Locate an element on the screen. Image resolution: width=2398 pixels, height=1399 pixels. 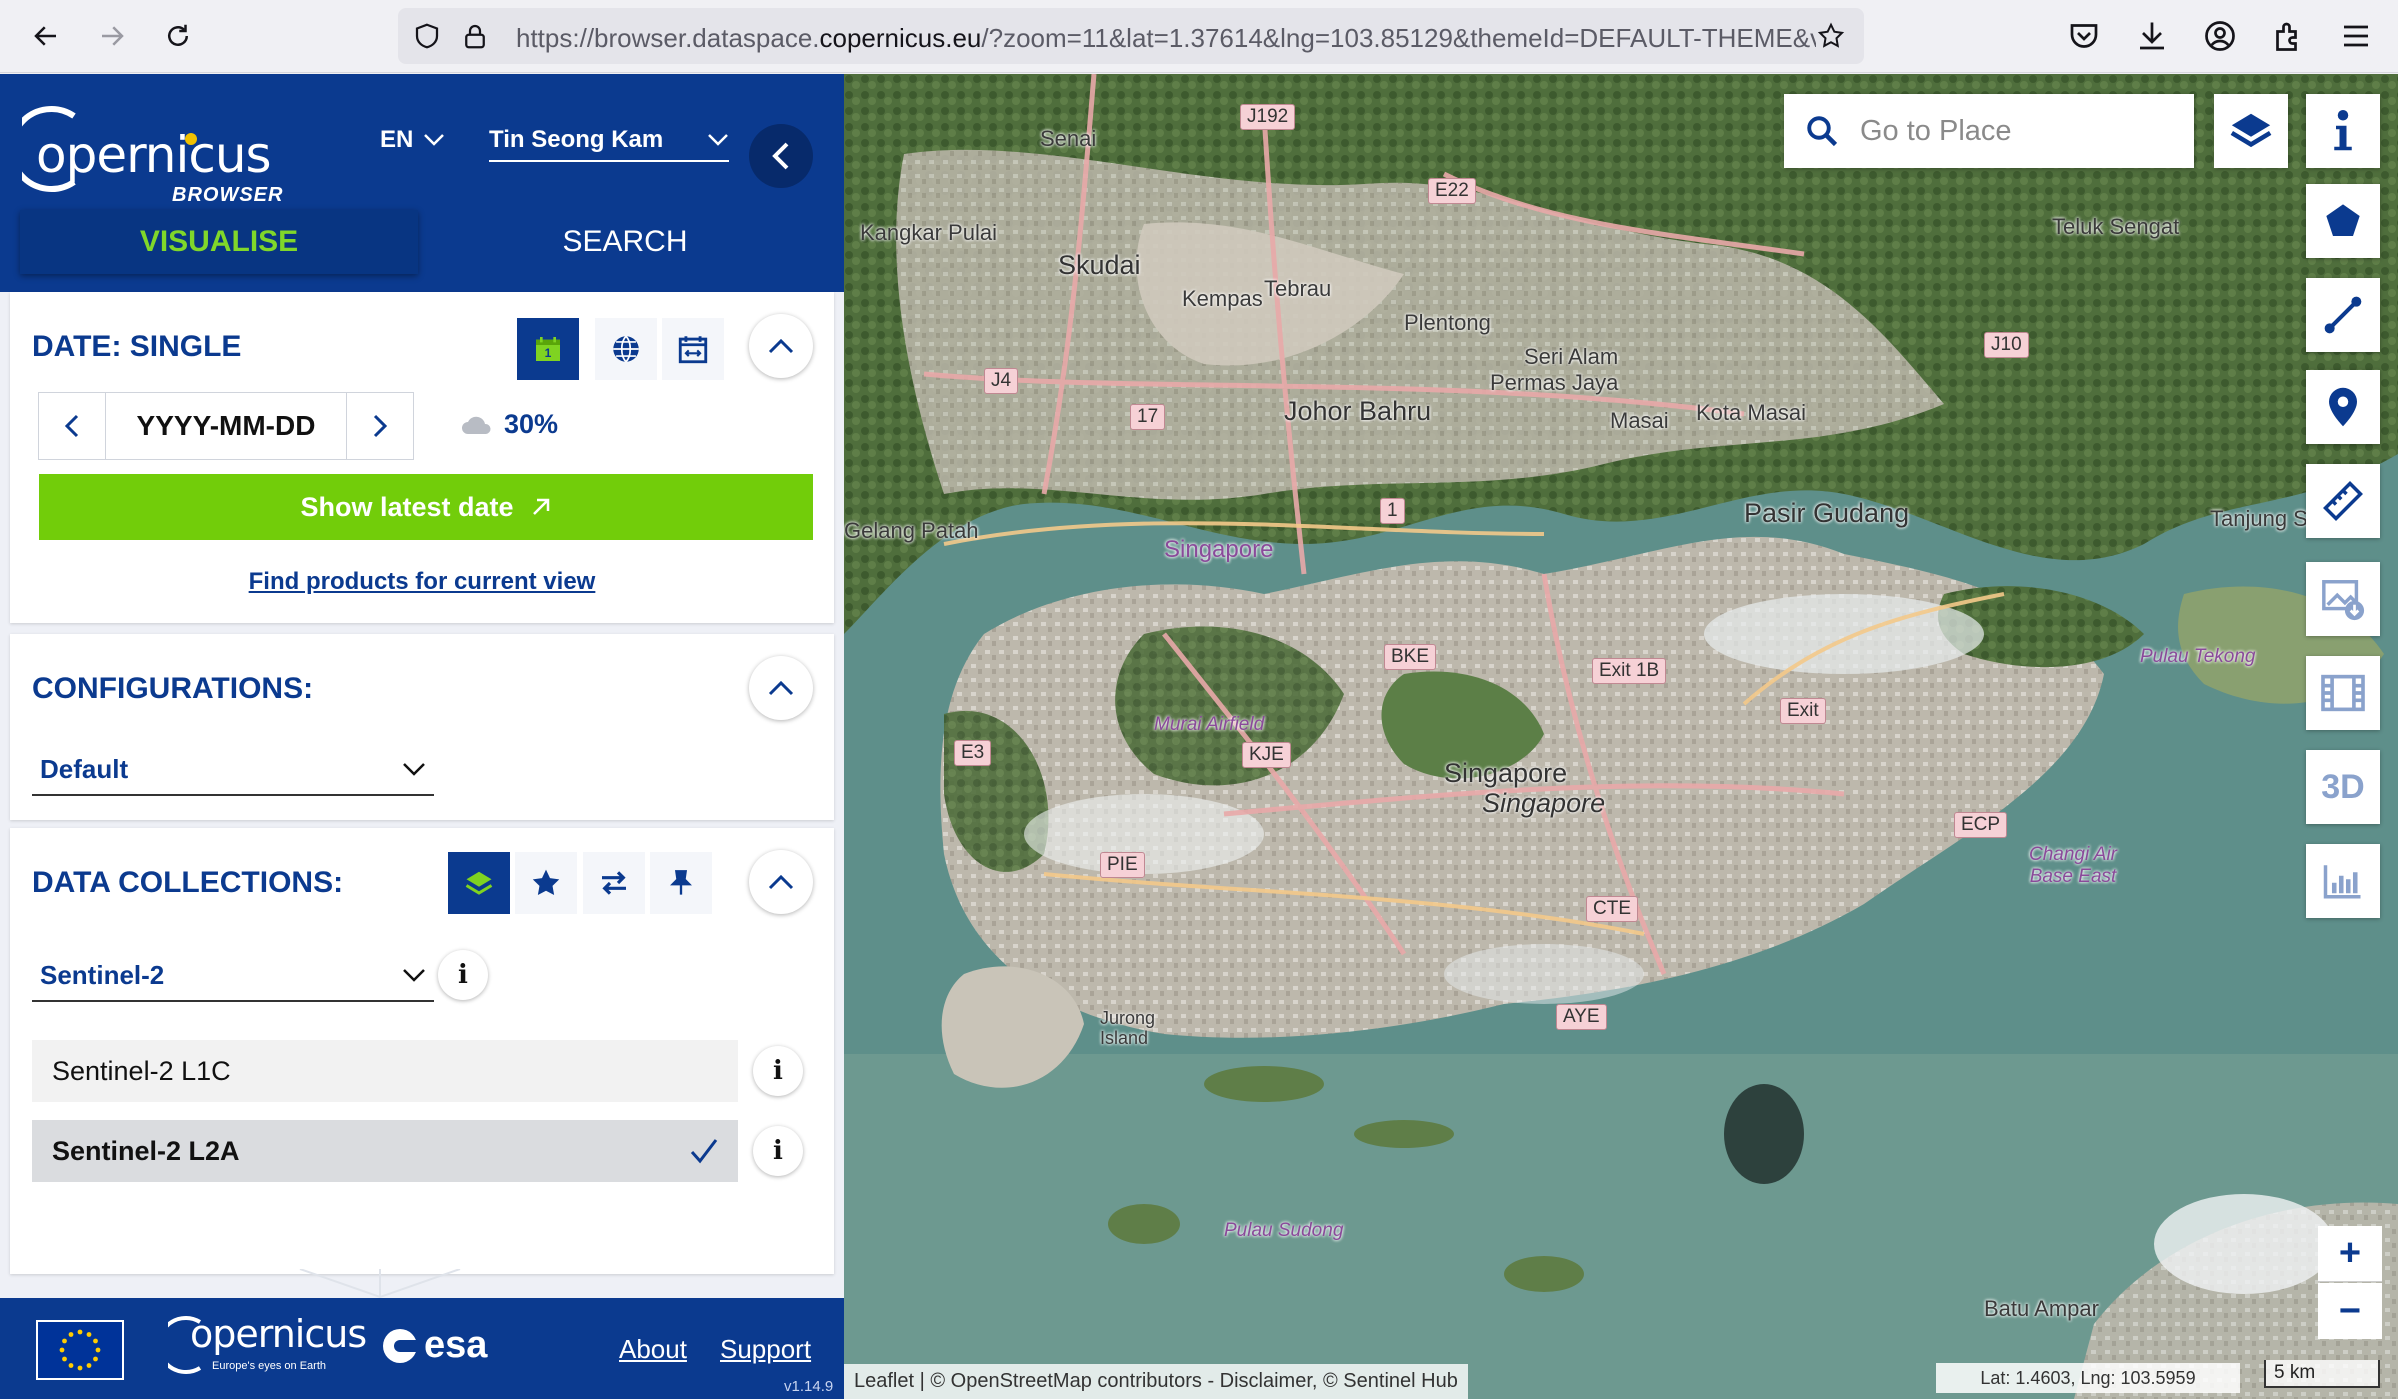
support-link: Support is located at coordinates (765, 1349).